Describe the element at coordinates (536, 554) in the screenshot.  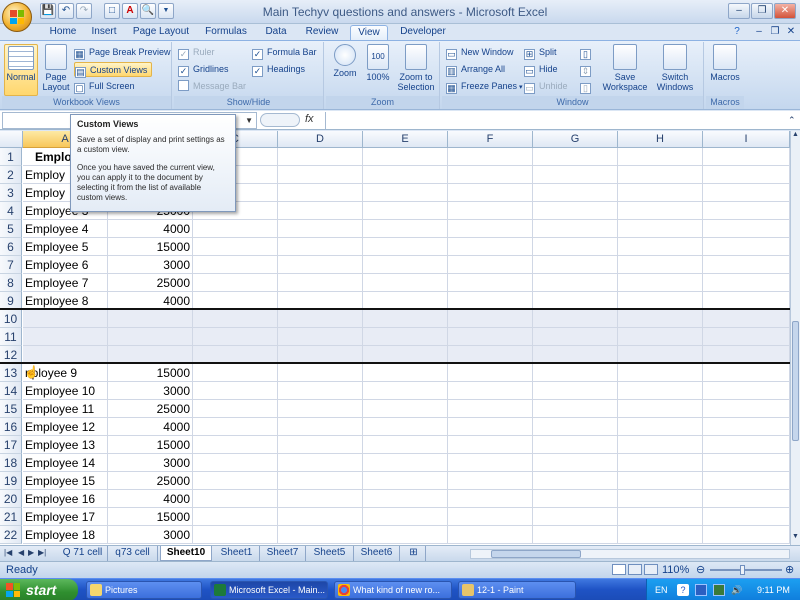
I see `h-scroll-thumb` at that location.